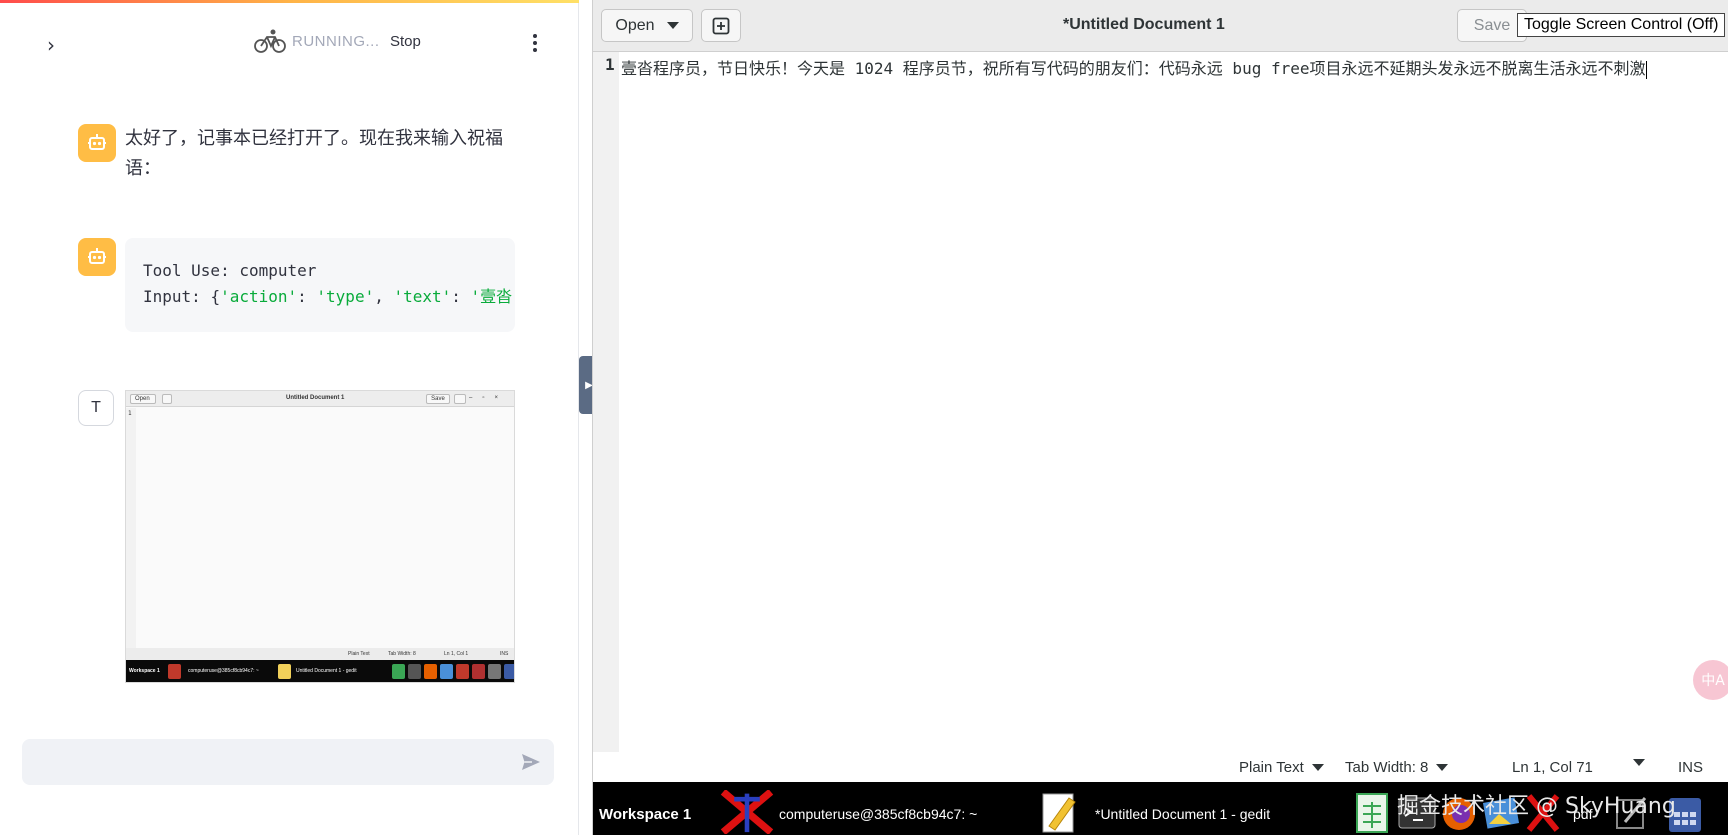 Image resolution: width=1728 pixels, height=835 pixels. I want to click on thumb-calculator-icon, so click(509, 671).